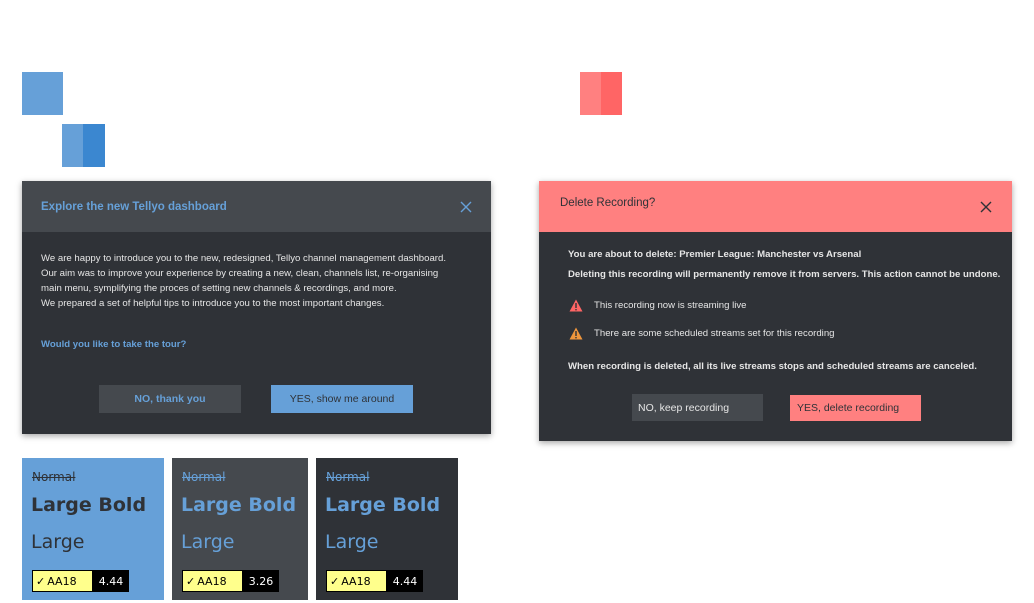  What do you see at coordinates (256, 206) in the screenshot?
I see `tour-dialog-header: Explore the new Tellyo dashboard` at bounding box center [256, 206].